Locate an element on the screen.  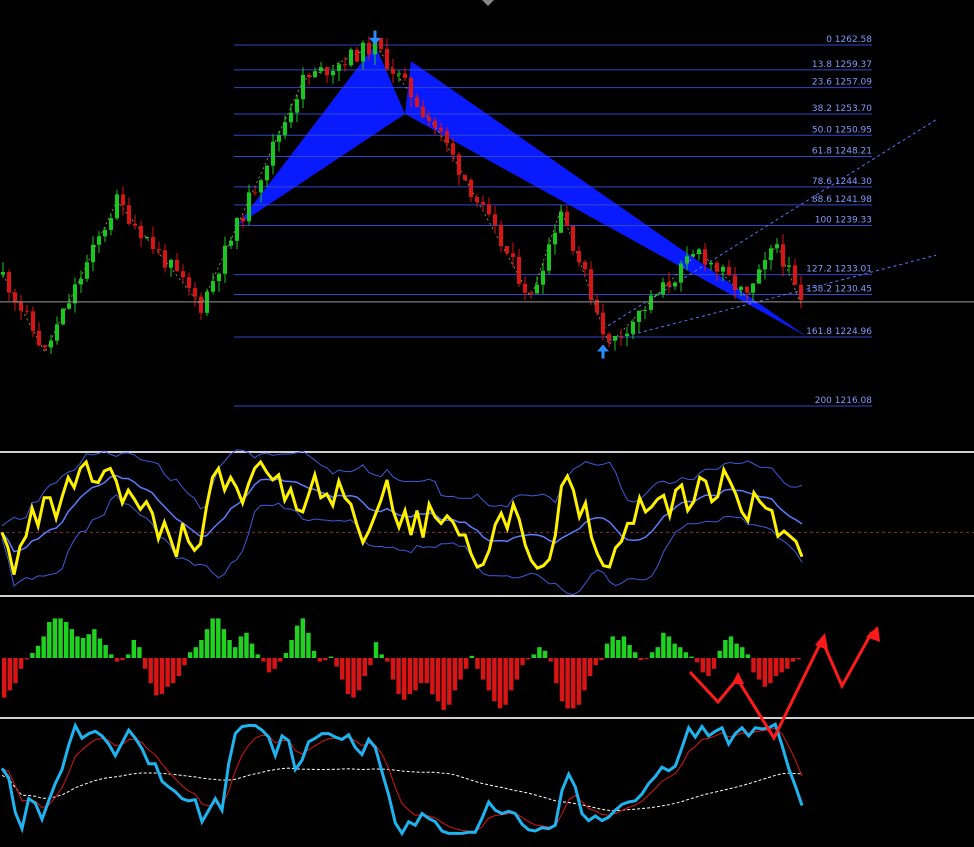
oscillator-lower-band is located at coordinates (402, 544).